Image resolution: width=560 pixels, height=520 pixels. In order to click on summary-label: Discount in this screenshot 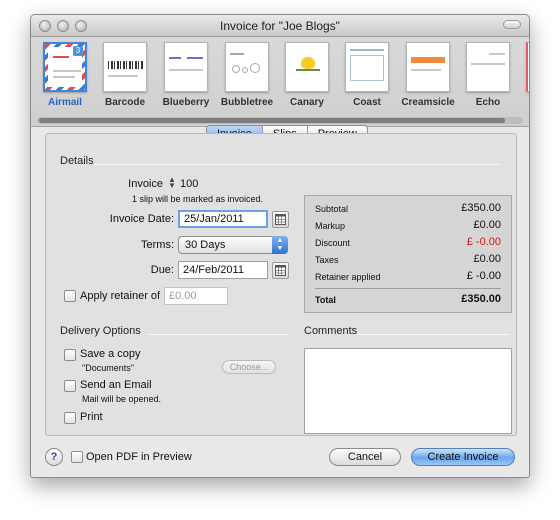, I will do `click(333, 243)`.